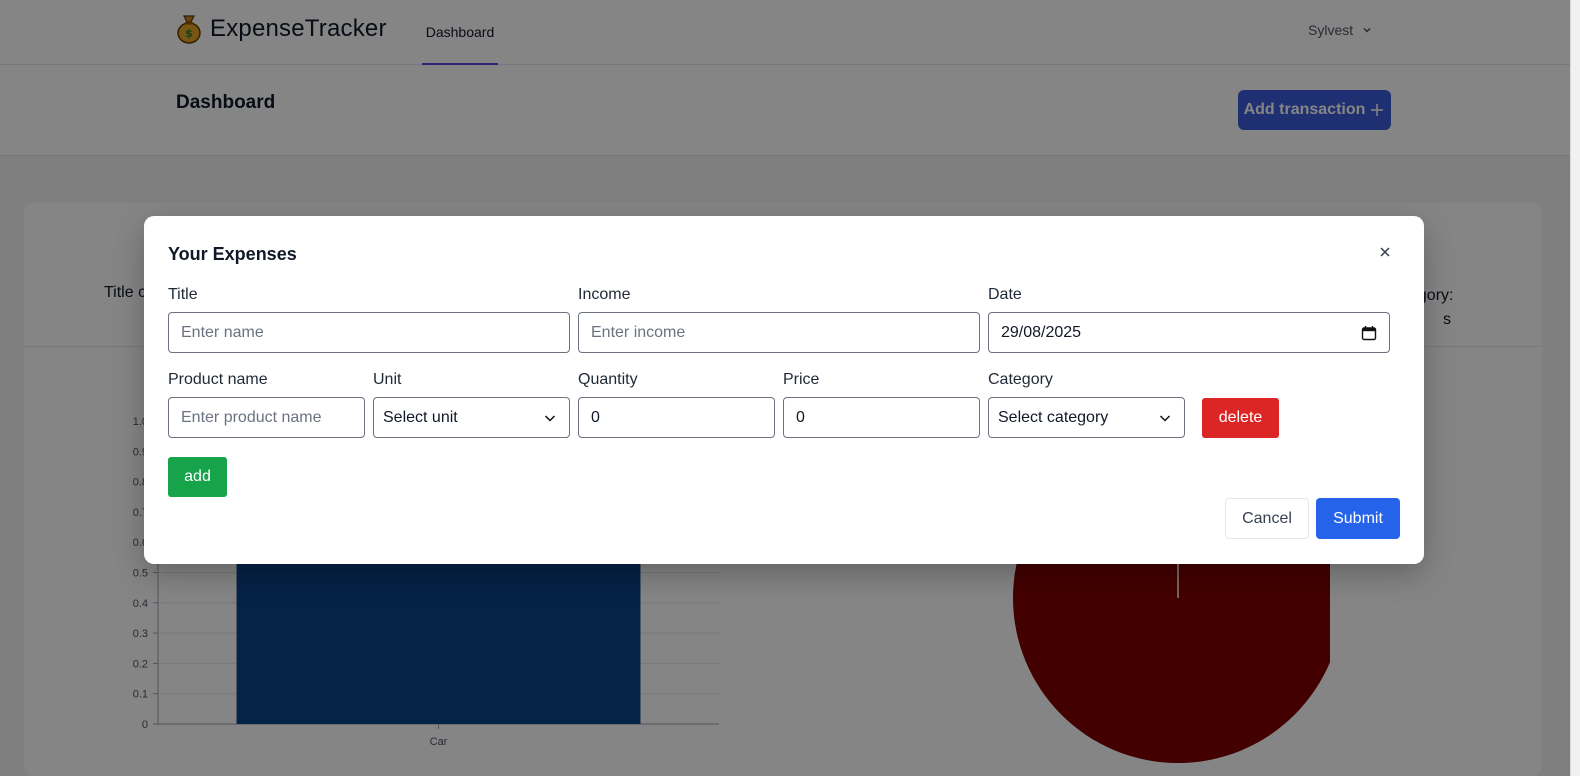  I want to click on date-input: 29/08/2025, so click(1189, 332).